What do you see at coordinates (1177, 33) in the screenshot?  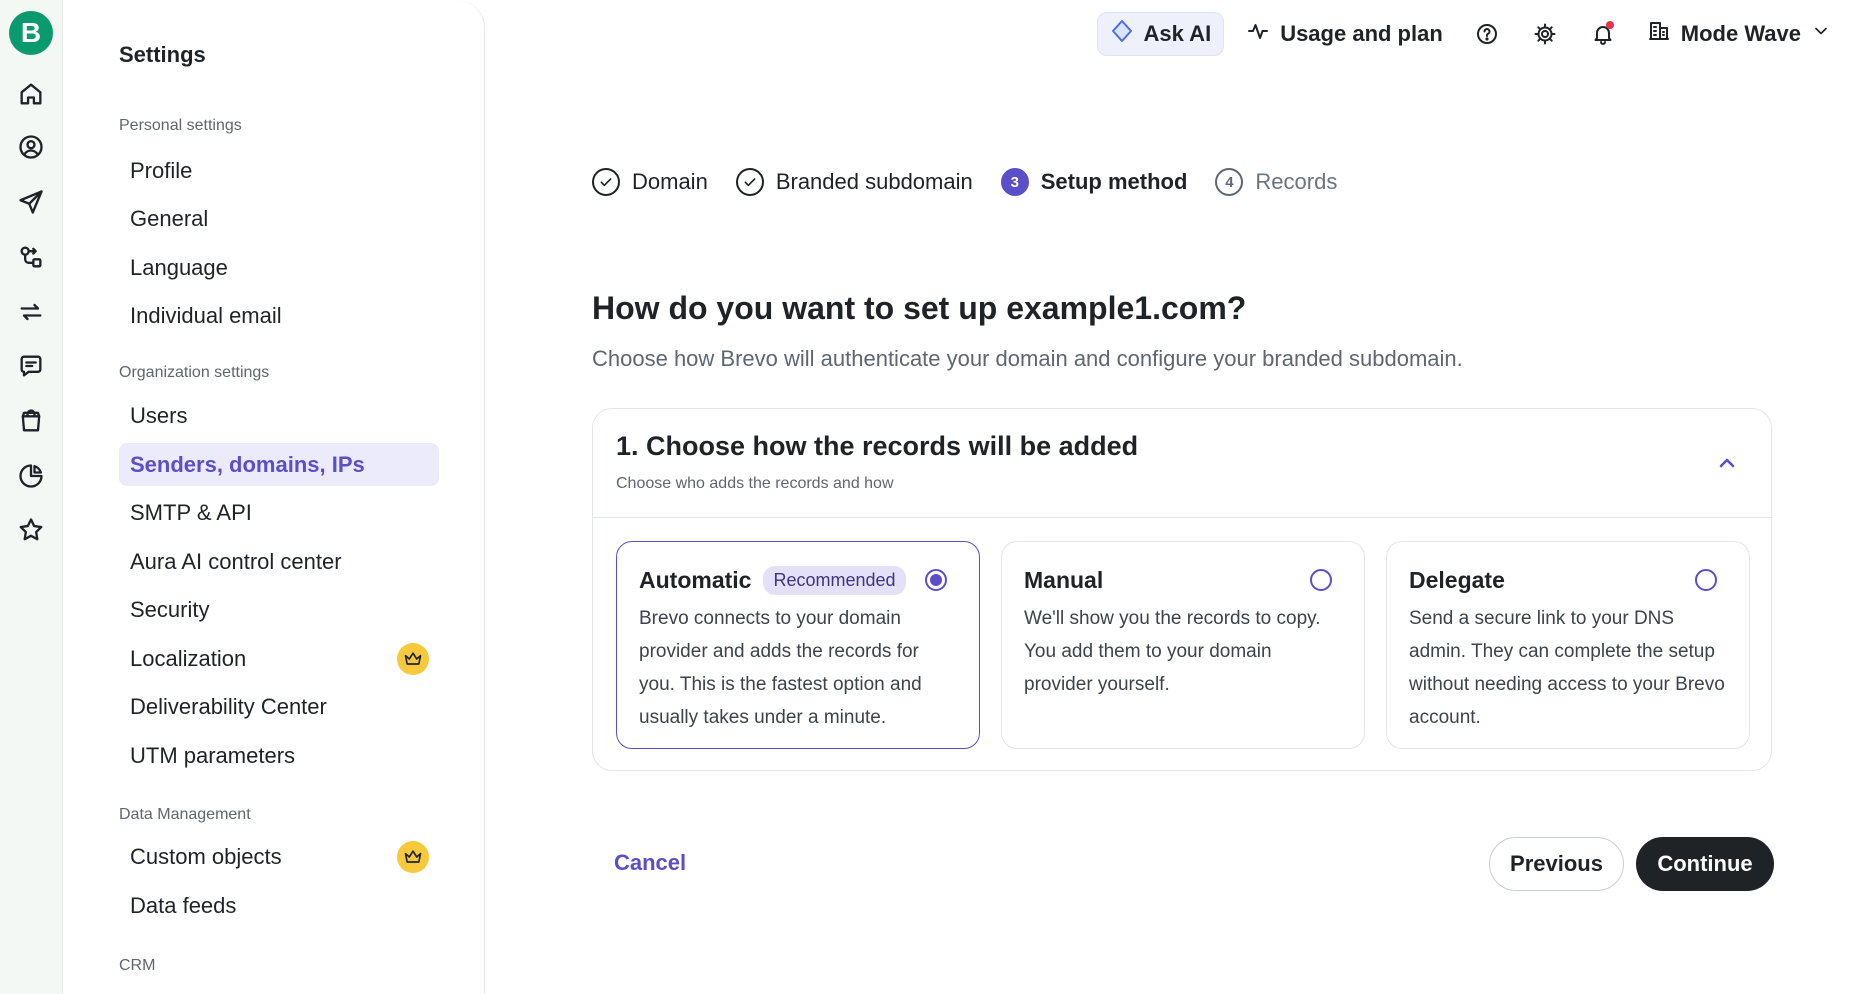 I see `ask-ai-label: Ask AI` at bounding box center [1177, 33].